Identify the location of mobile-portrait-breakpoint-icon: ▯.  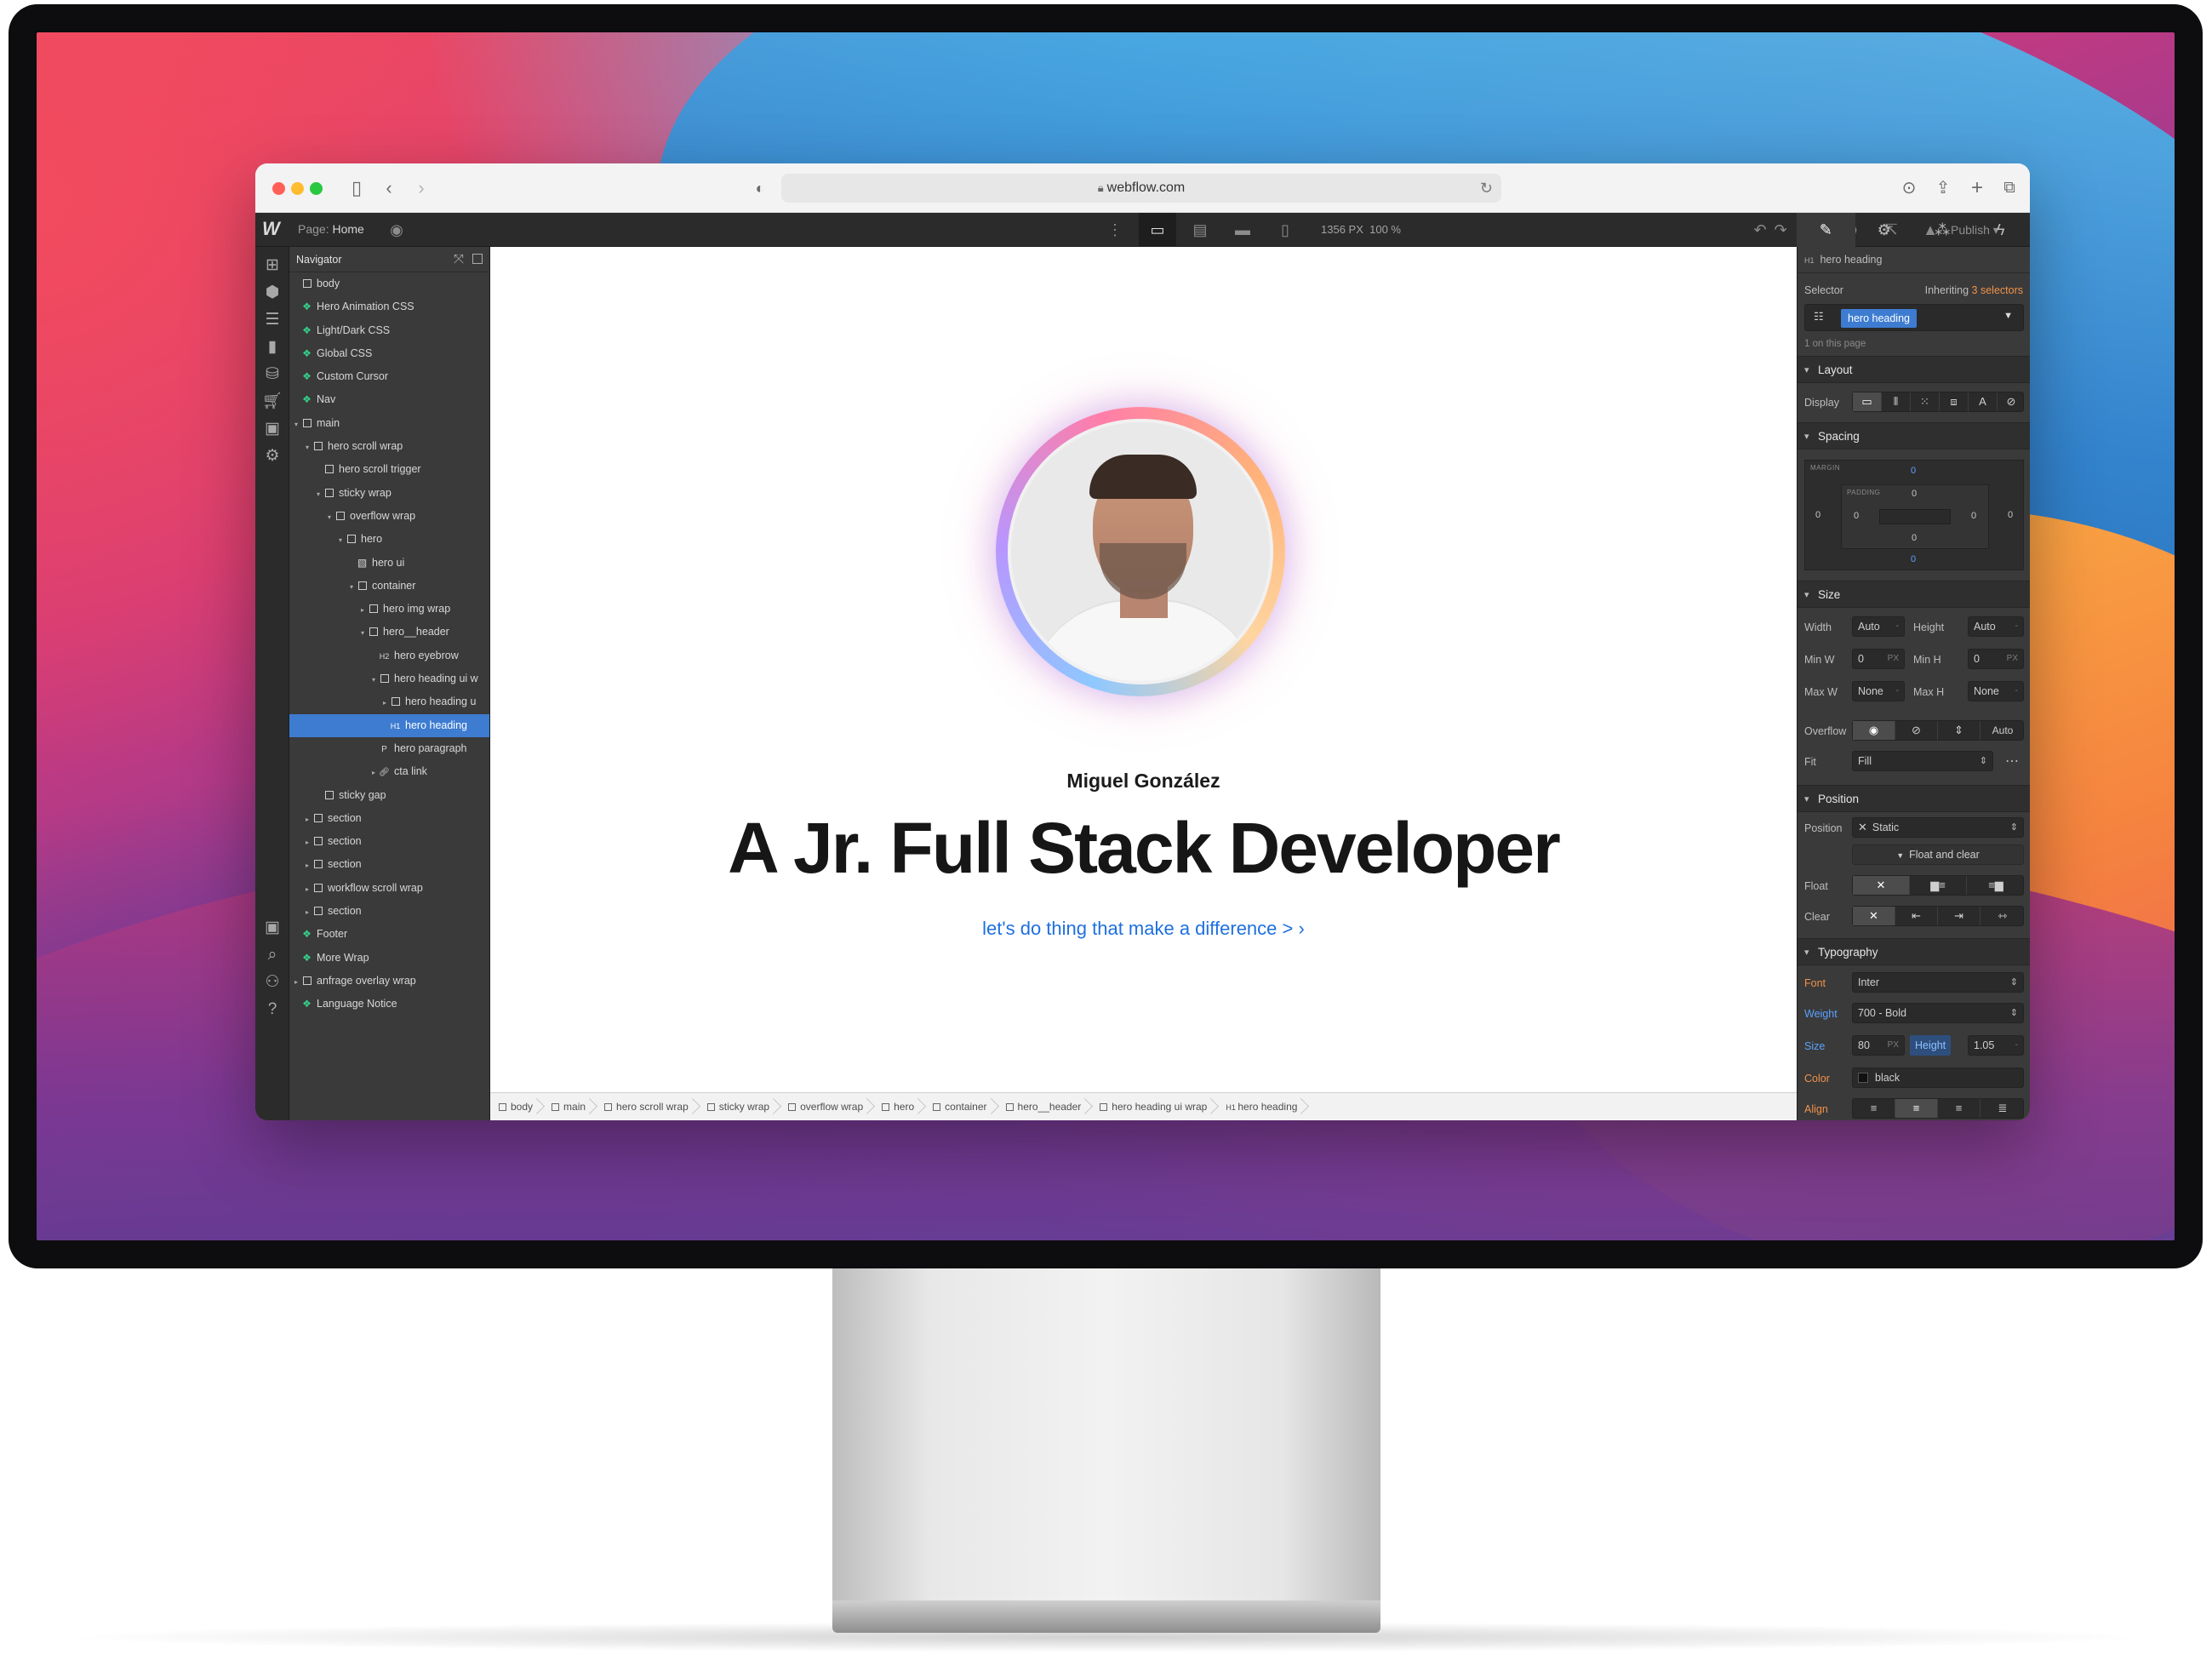
(1285, 230).